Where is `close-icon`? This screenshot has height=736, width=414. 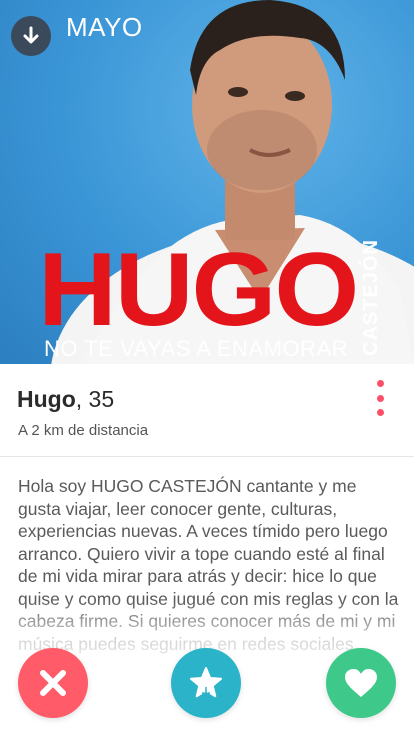 close-icon is located at coordinates (53, 683).